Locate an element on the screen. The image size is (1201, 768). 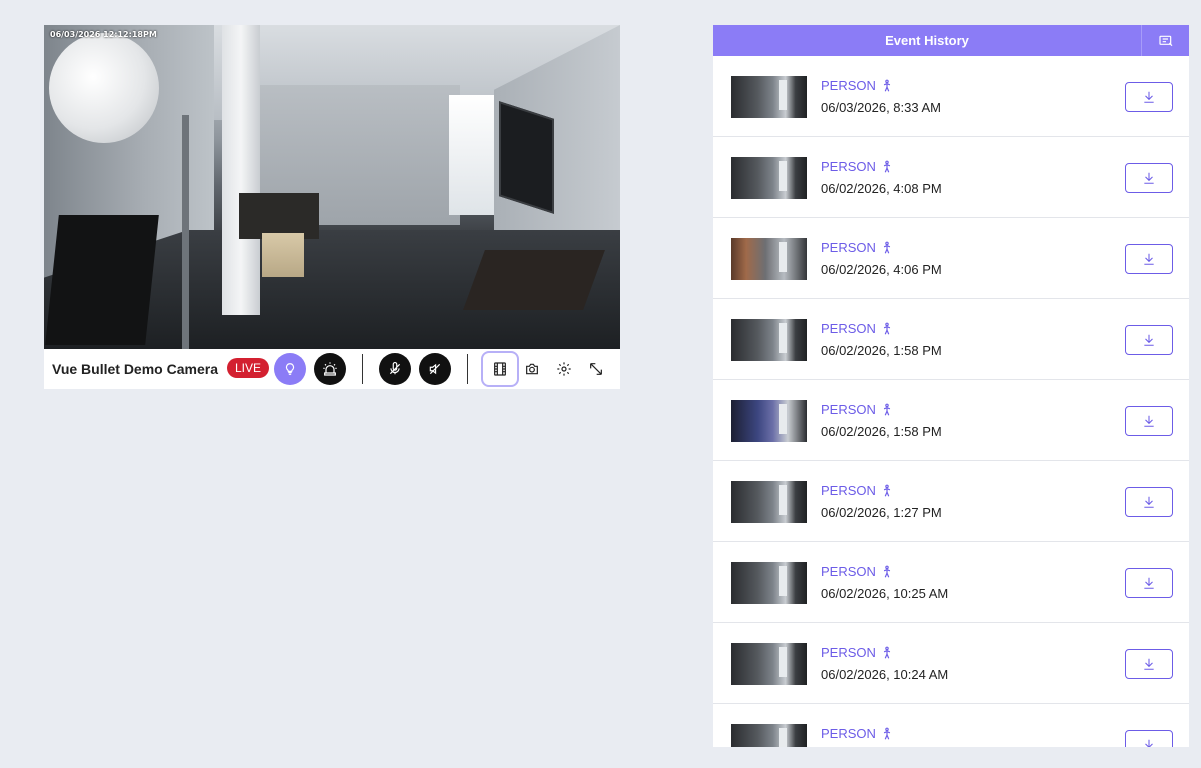
feed-pole is located at coordinates (185, 232).